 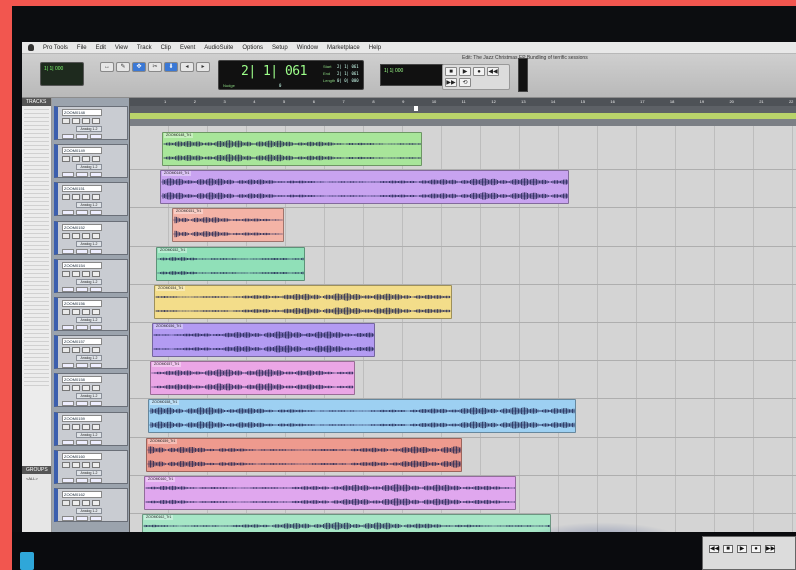 What do you see at coordinates (82, 112) in the screenshot?
I see `track-name-field: ZOOM0148` at bounding box center [82, 112].